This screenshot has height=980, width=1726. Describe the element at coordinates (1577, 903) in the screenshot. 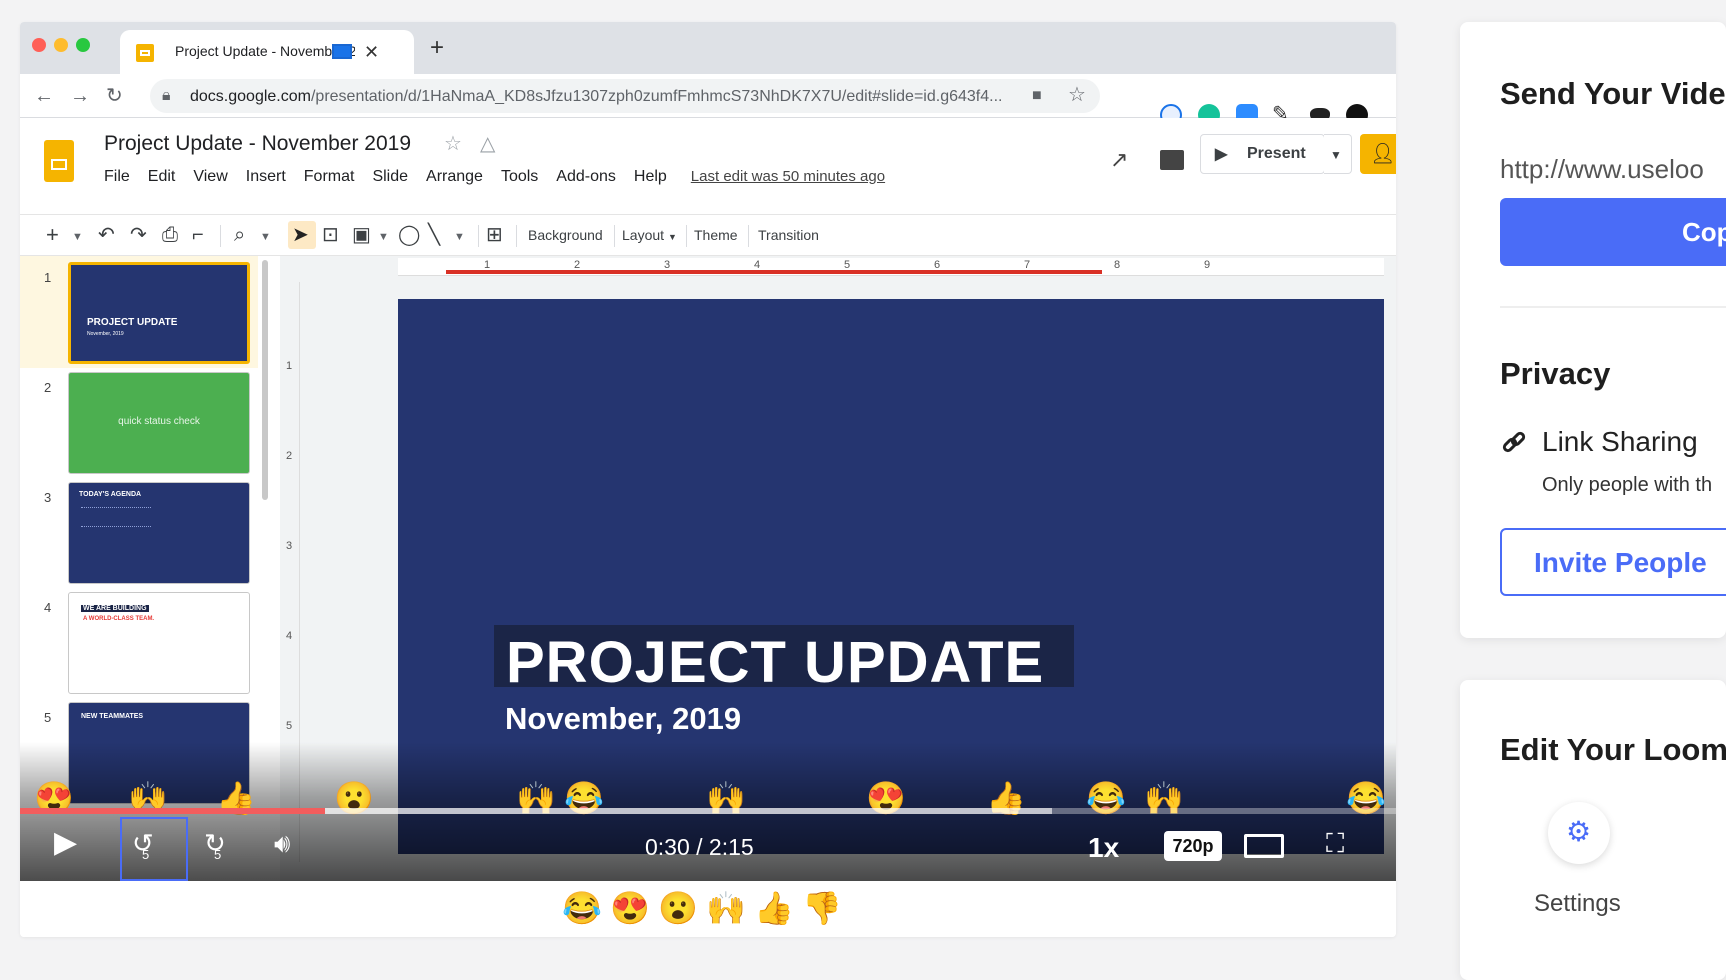

I see `settings-label: Settings` at that location.